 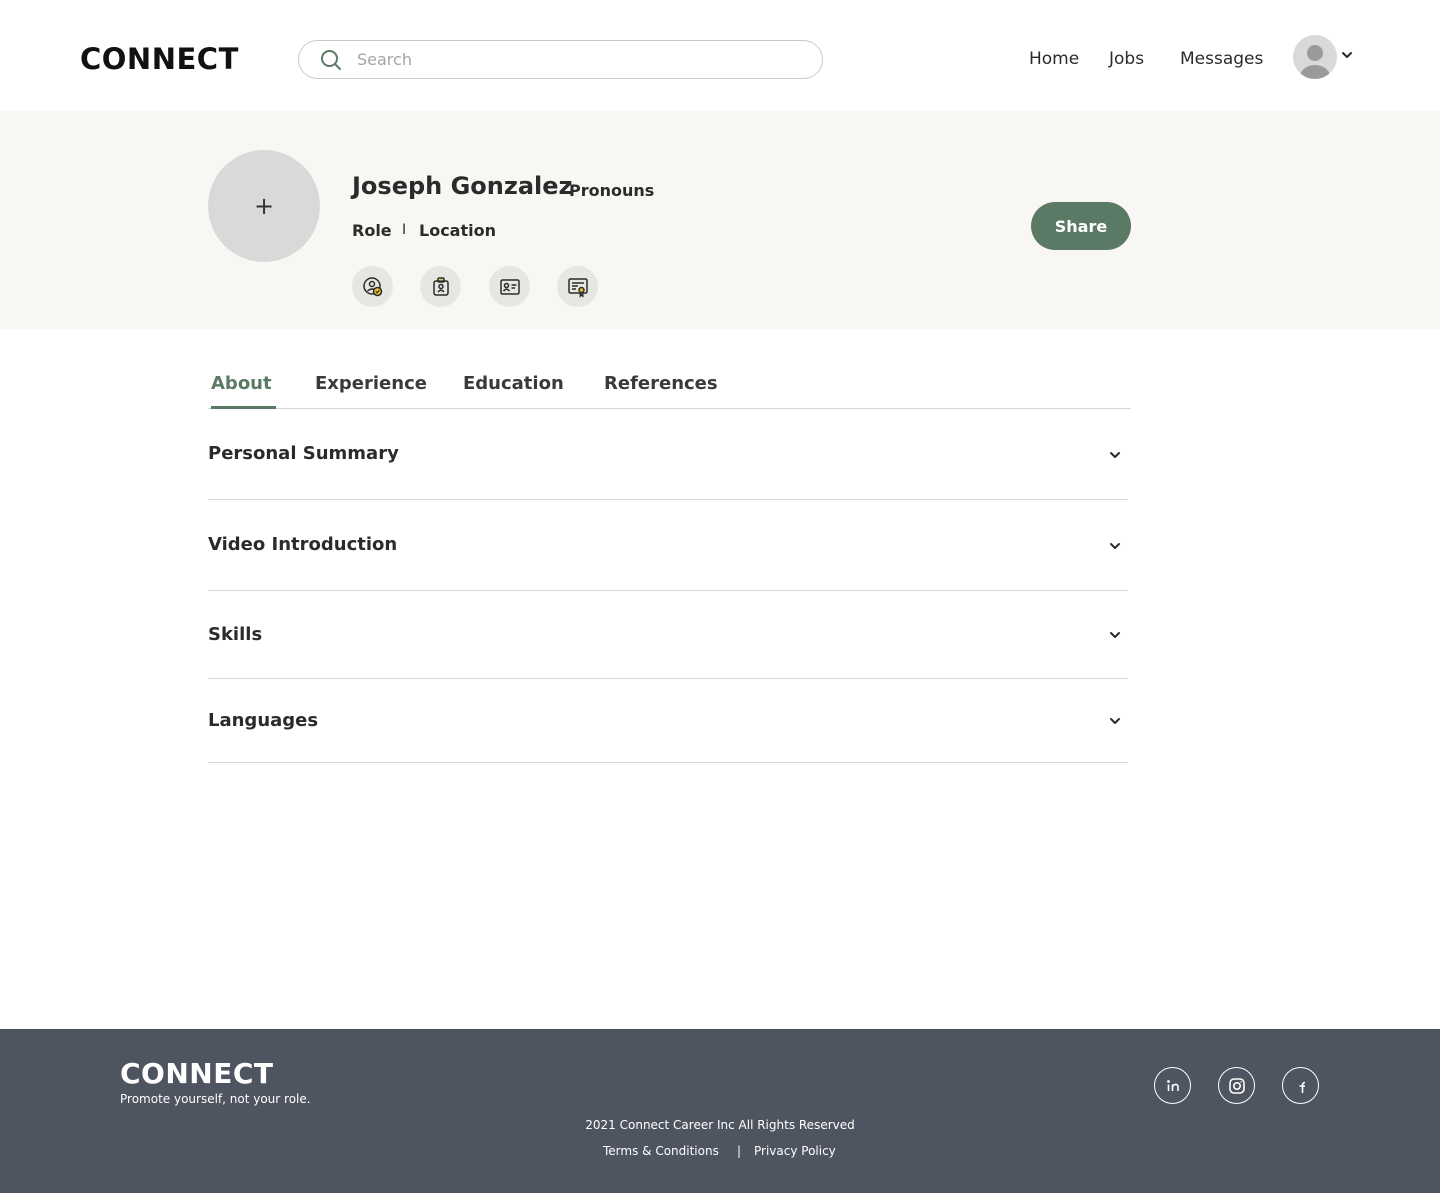 I want to click on verified-user-icon, so click(x=372, y=286).